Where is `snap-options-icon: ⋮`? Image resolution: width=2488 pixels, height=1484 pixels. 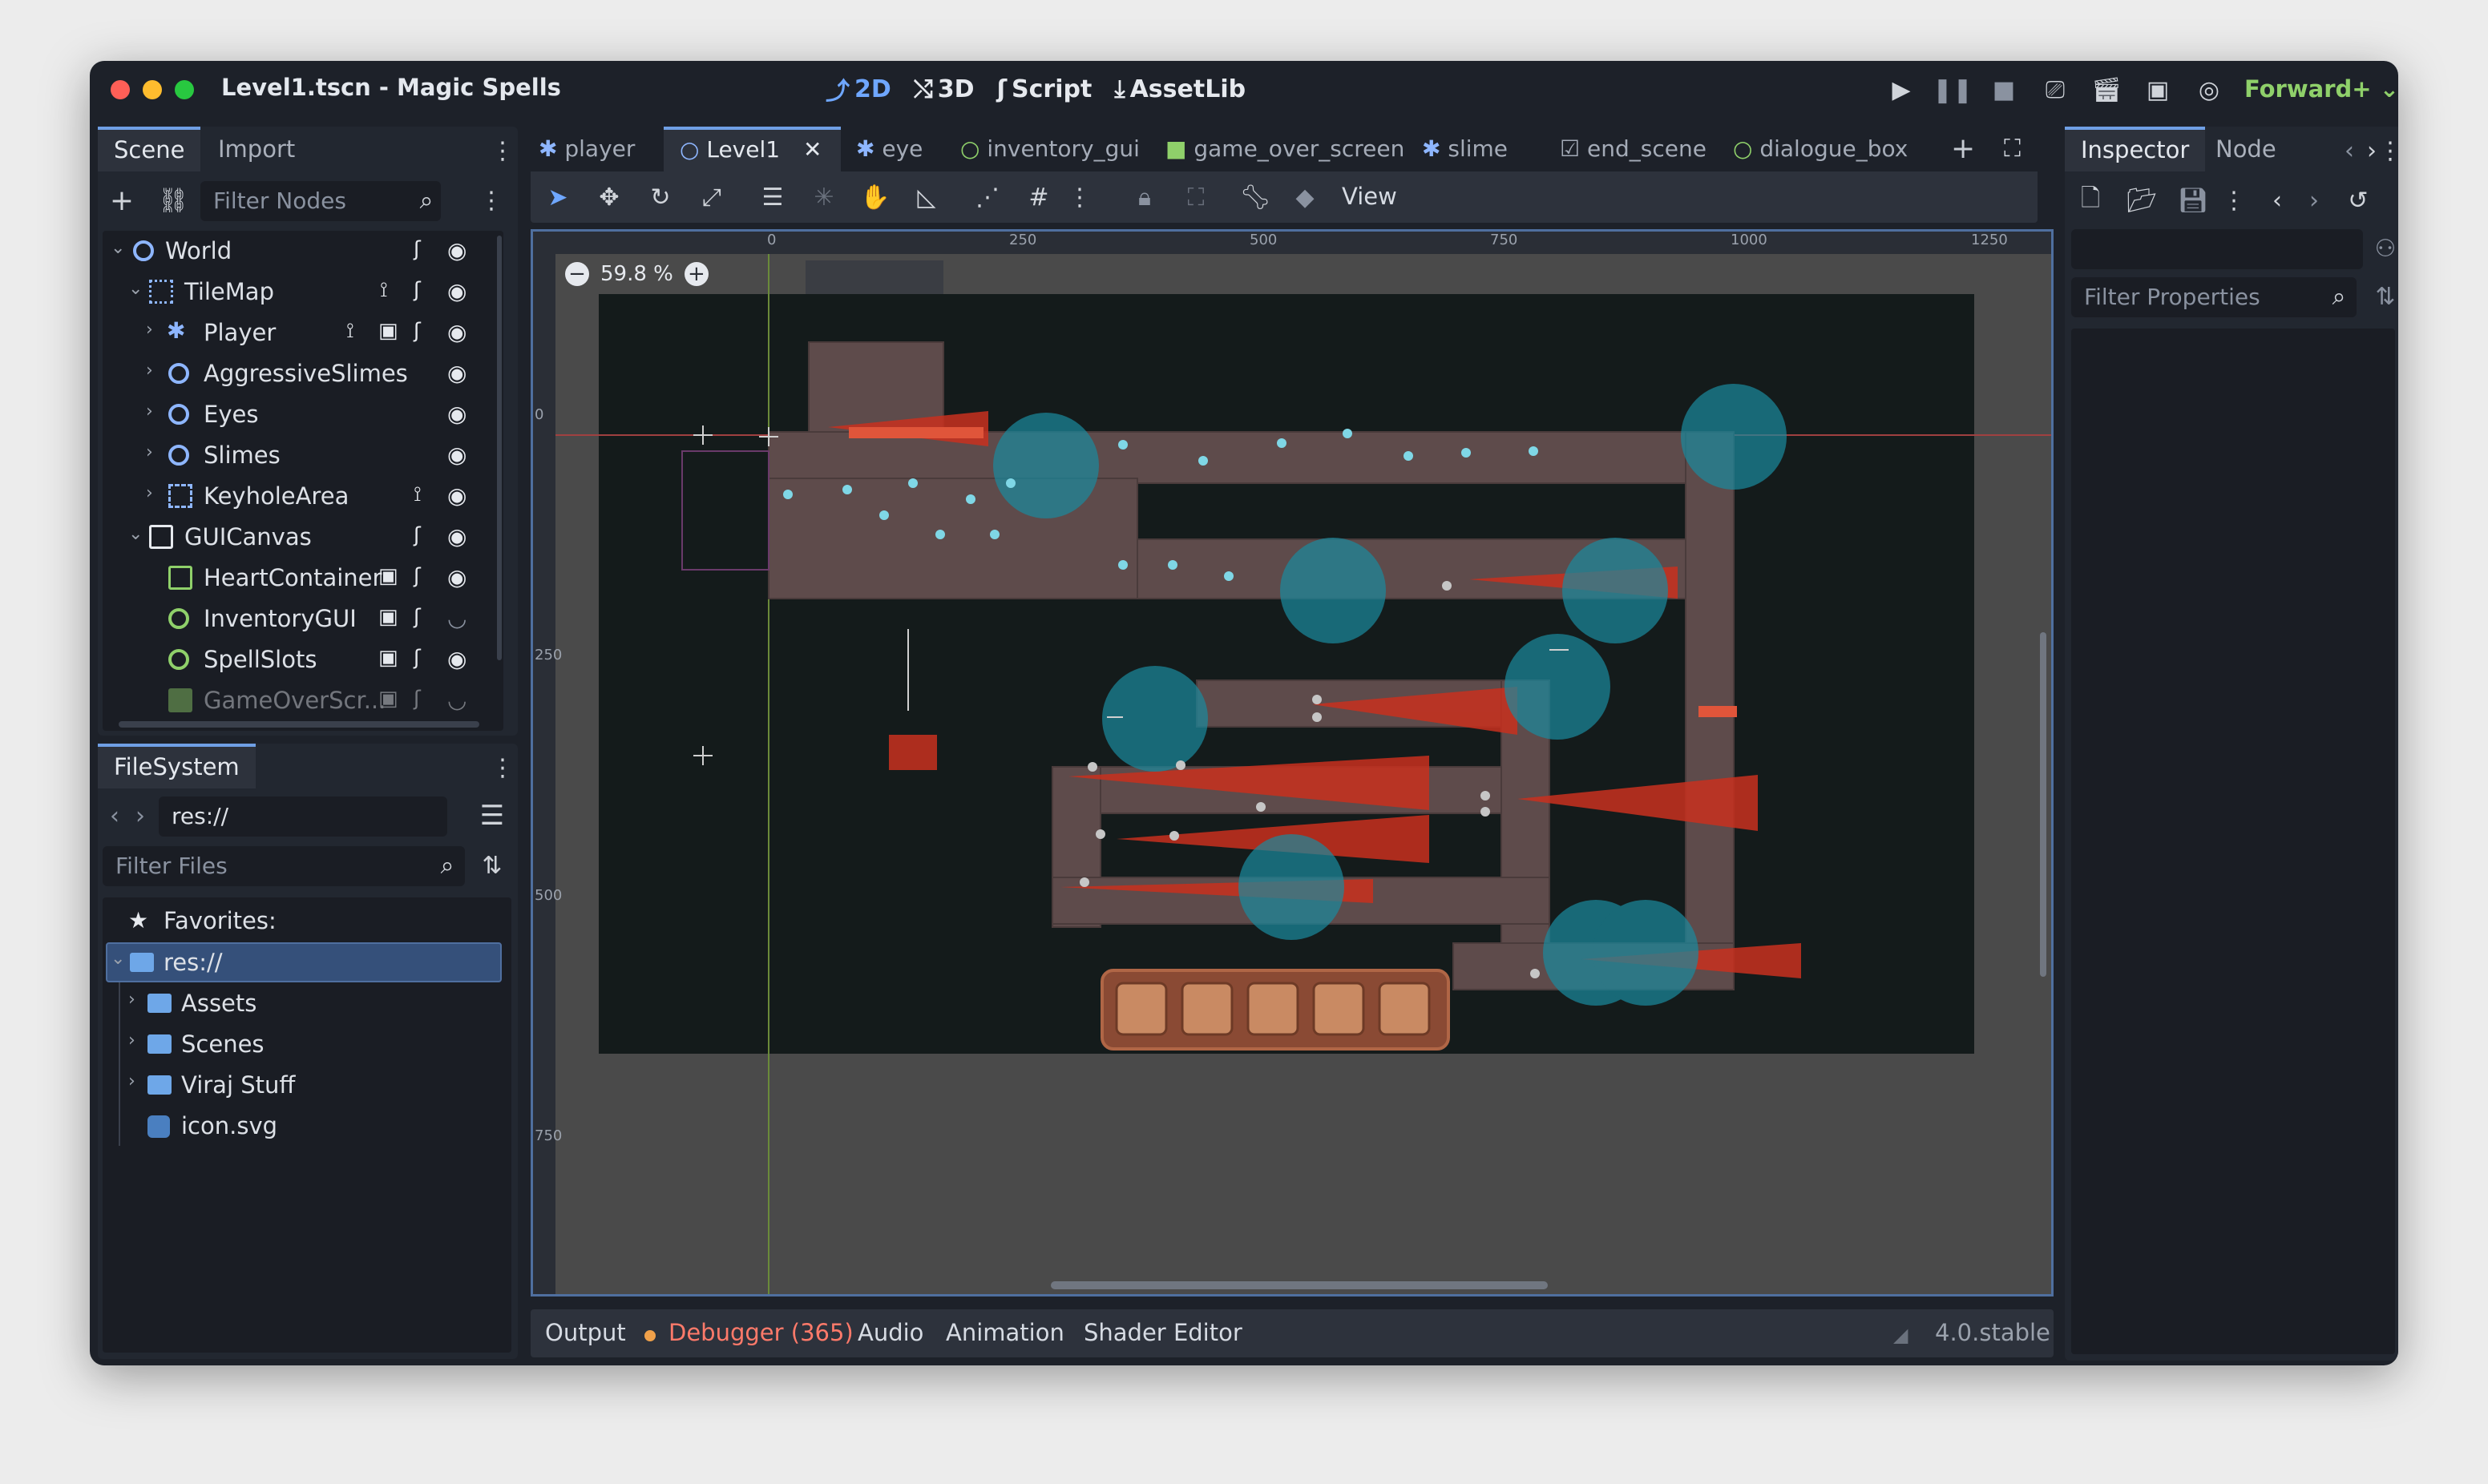 snap-options-icon: ⋮ is located at coordinates (1080, 197).